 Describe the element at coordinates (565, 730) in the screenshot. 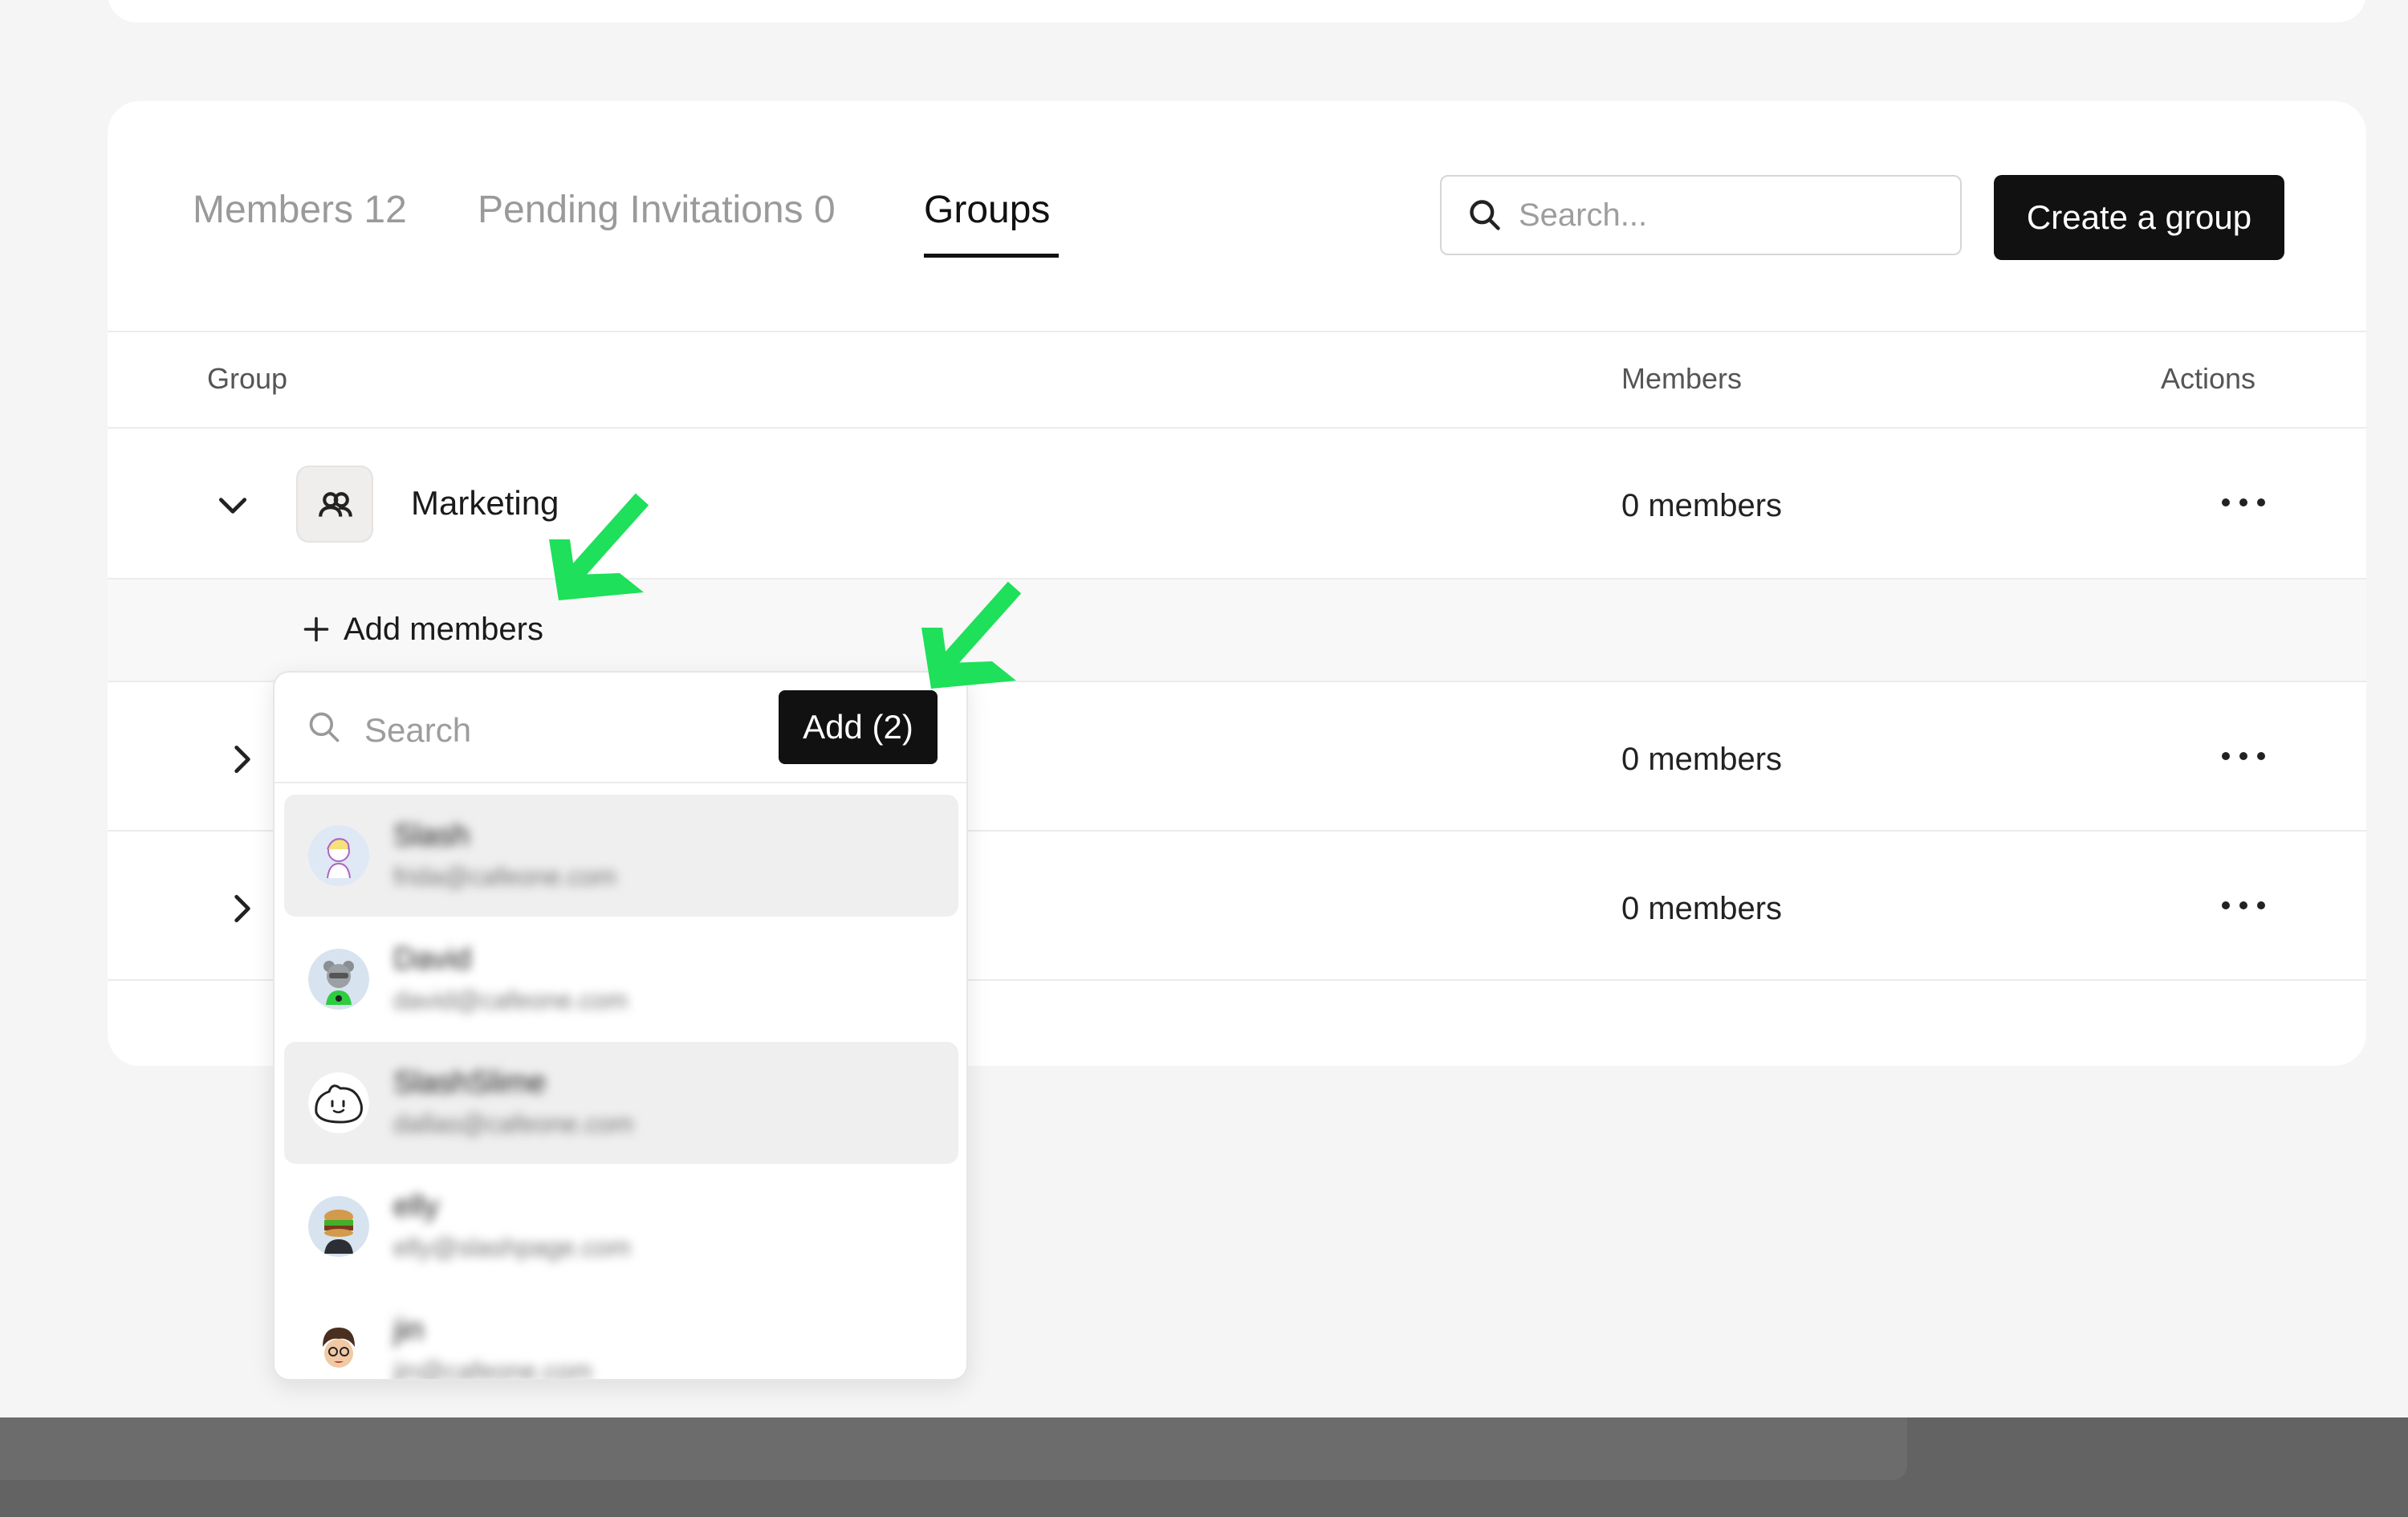

I see `member-search-input` at that location.